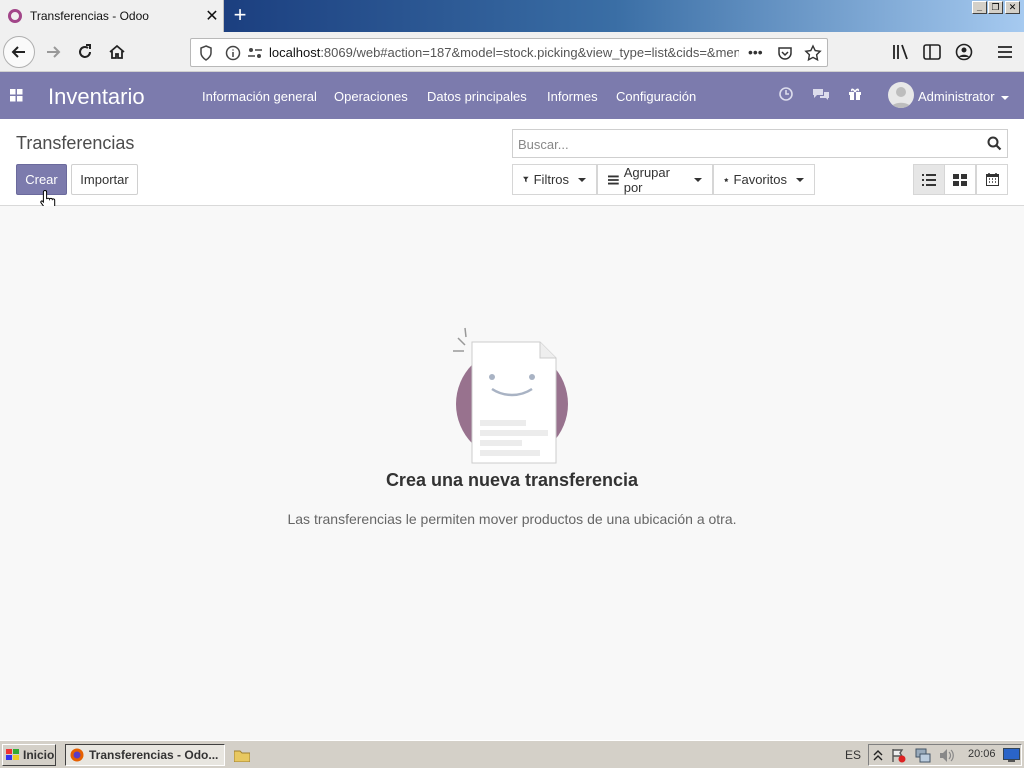 This screenshot has height=768, width=1024. I want to click on browser-tab: Transferencias - Odoo ✕, so click(112, 16).